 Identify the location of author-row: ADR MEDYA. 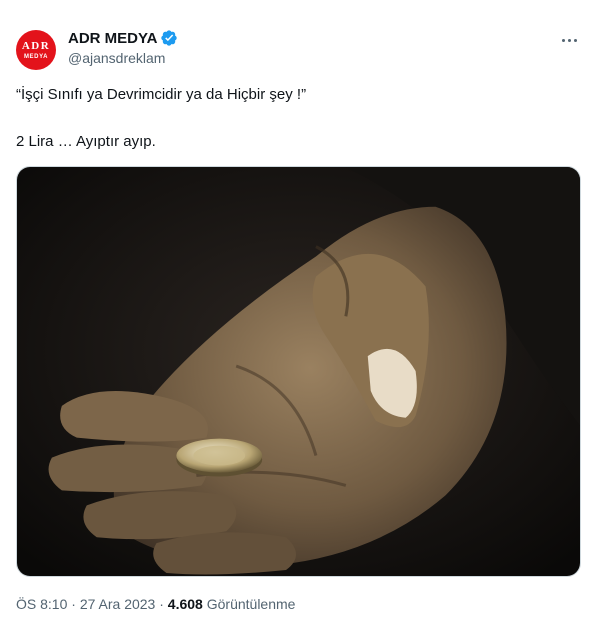
(123, 38).